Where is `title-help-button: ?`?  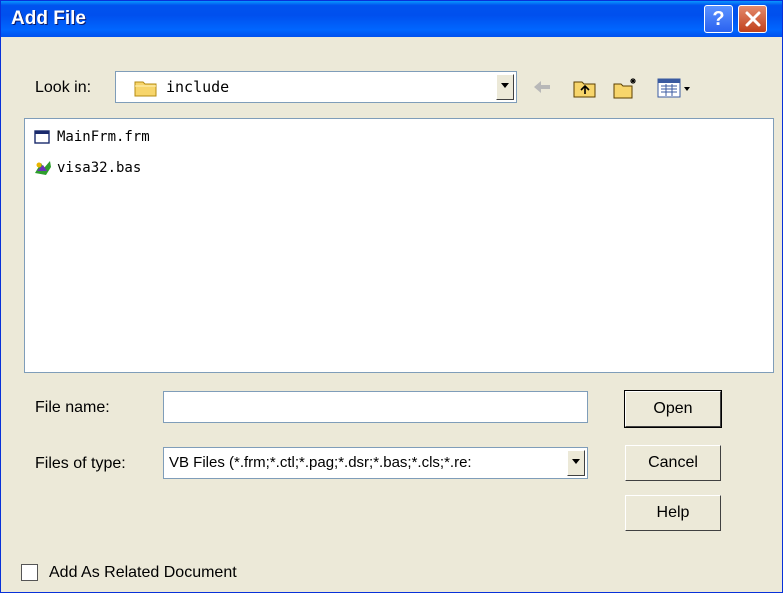
title-help-button: ? is located at coordinates (718, 19).